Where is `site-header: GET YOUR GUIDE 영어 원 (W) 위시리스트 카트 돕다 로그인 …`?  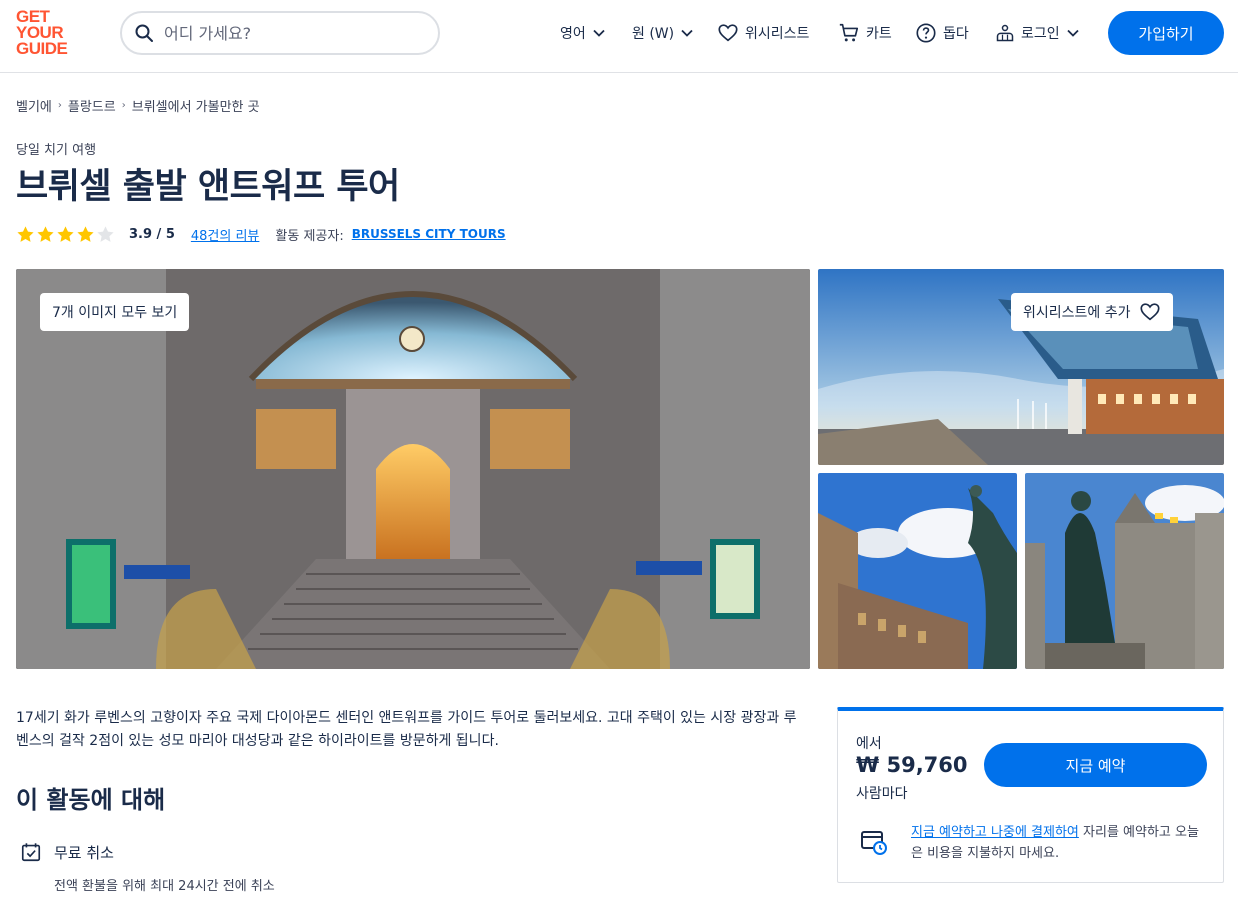 site-header: GET YOUR GUIDE 영어 원 (W) 위시리스트 카트 돕다 로그인 … is located at coordinates (619, 36).